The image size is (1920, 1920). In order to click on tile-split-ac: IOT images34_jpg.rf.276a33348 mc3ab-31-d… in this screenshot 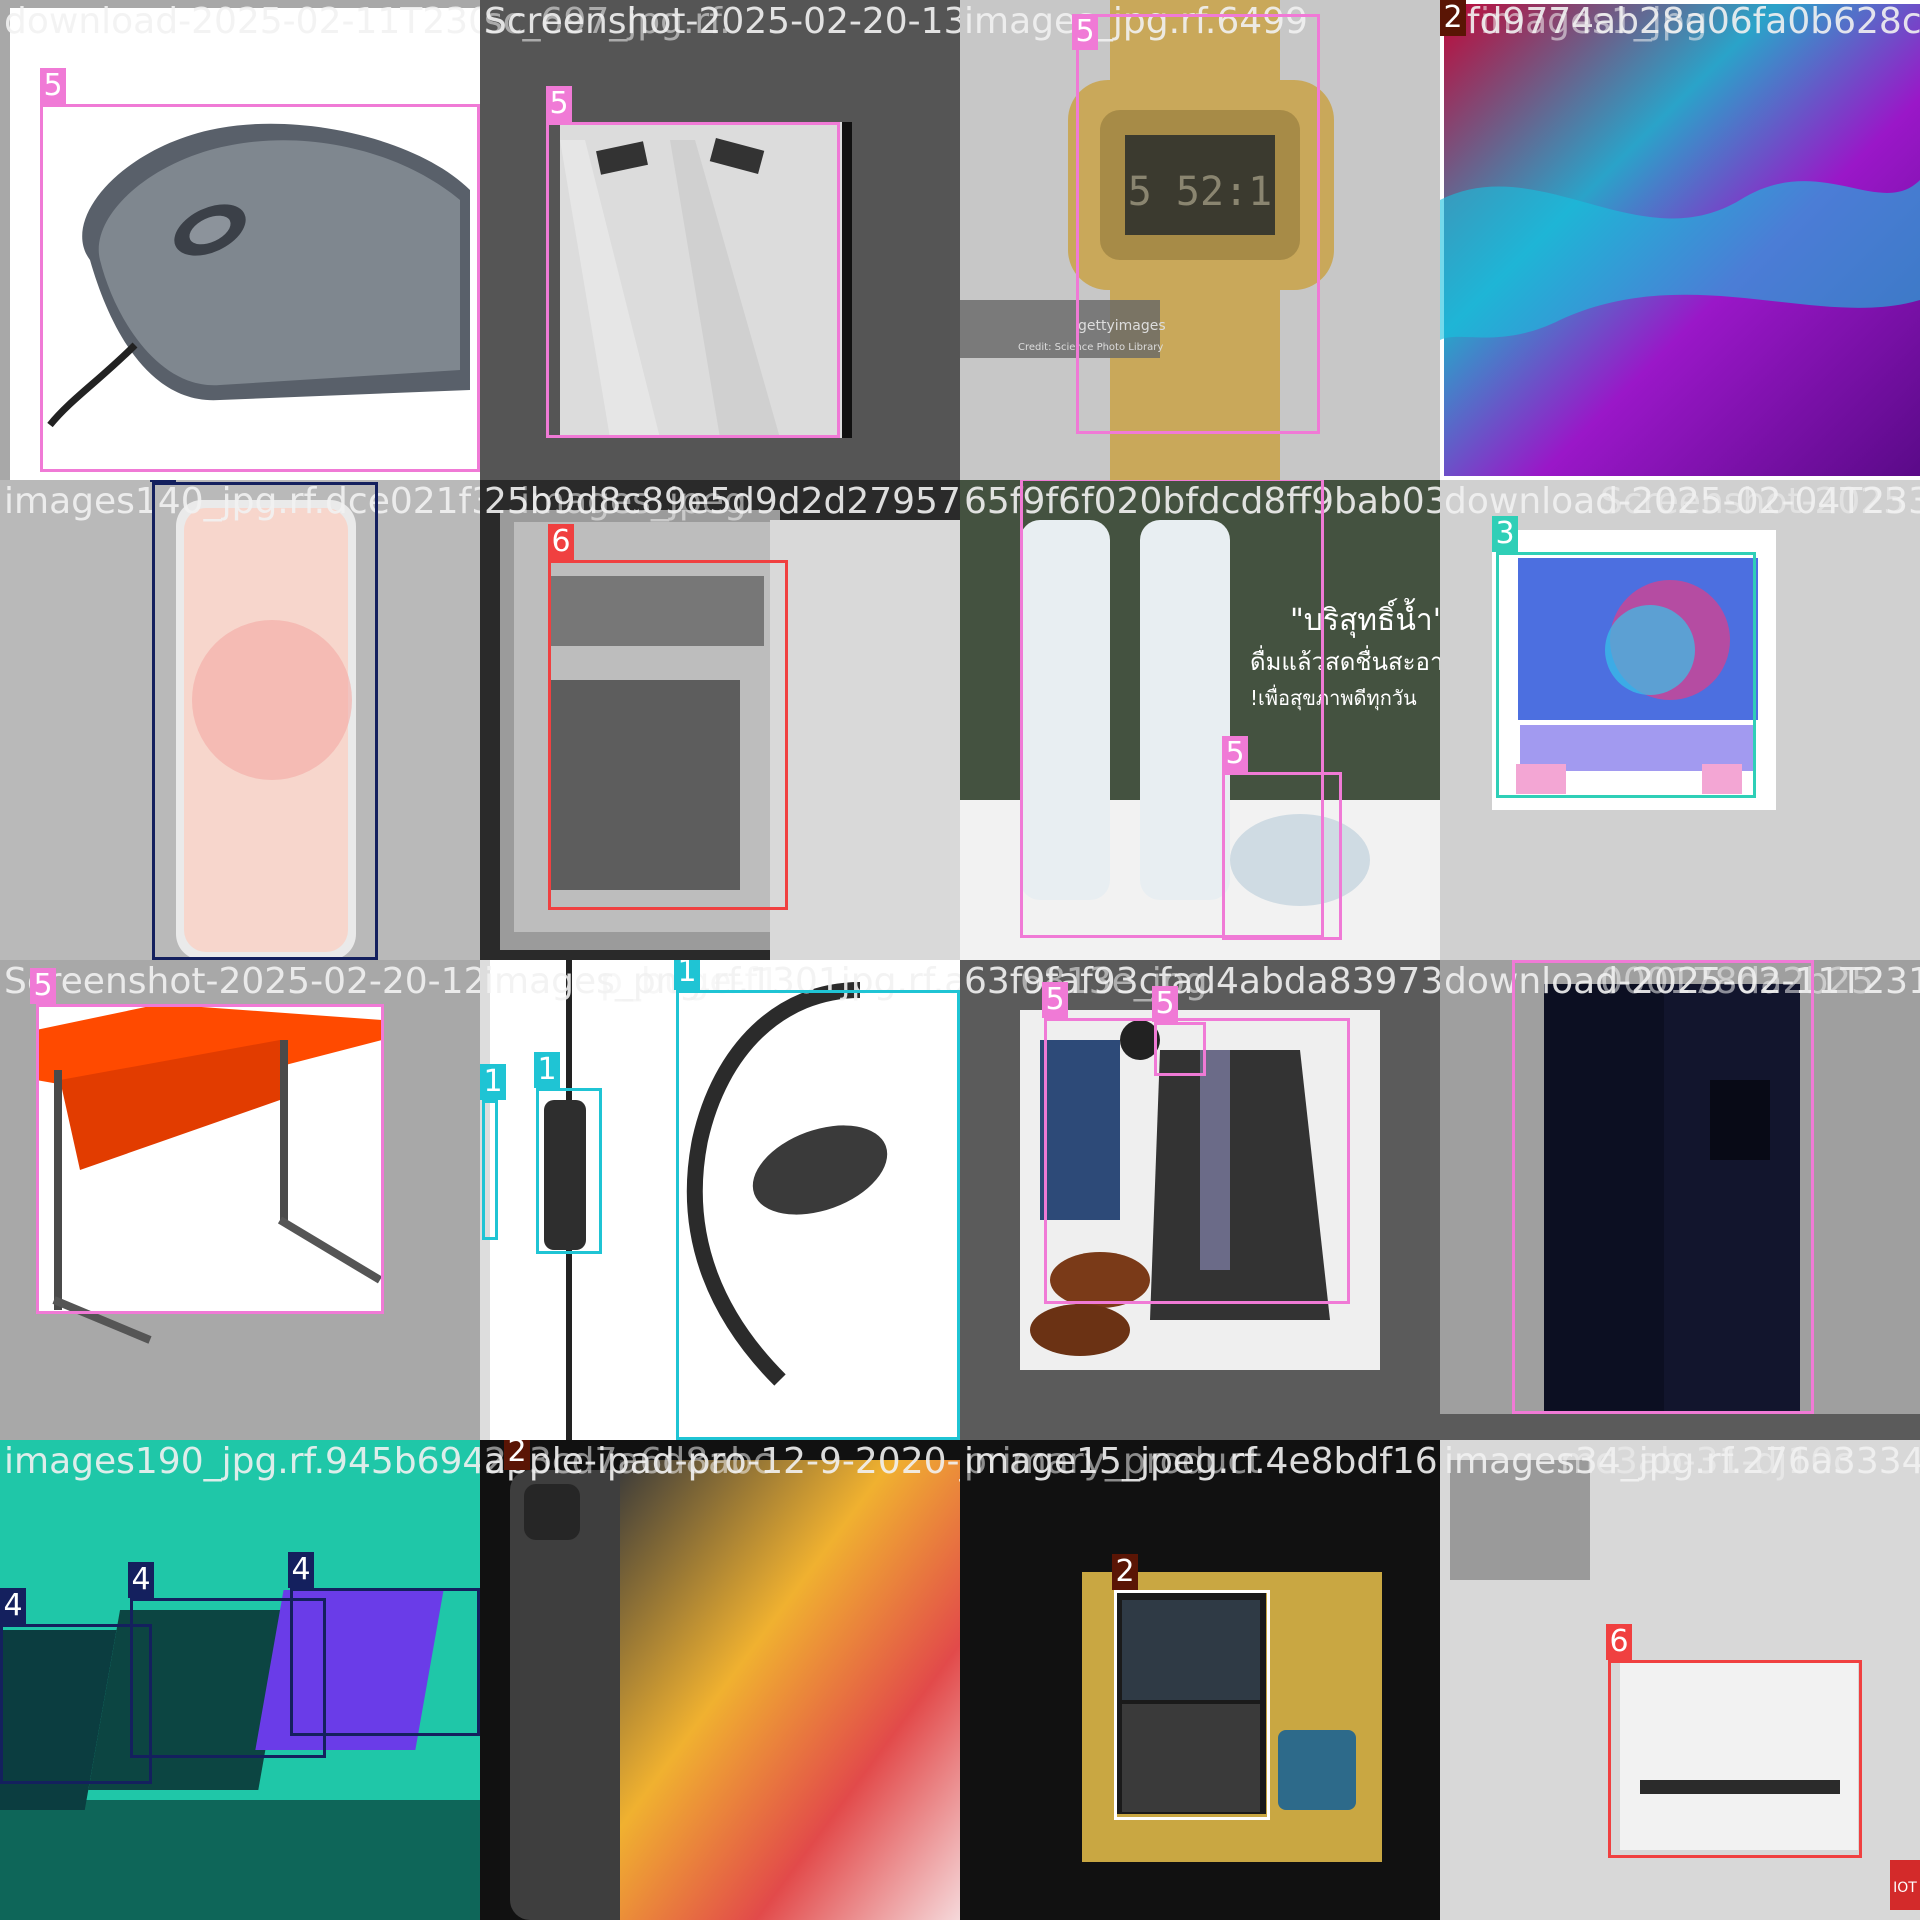, I will do `click(1680, 1680)`.